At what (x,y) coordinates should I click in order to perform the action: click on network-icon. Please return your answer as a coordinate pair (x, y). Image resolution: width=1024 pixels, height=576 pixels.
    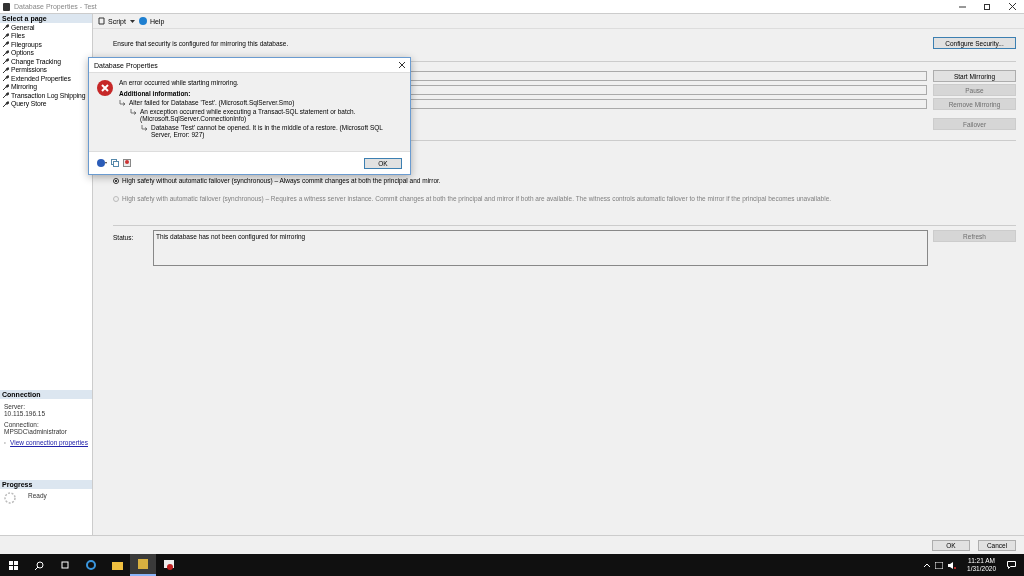
    Looking at the image, I should click on (939, 565).